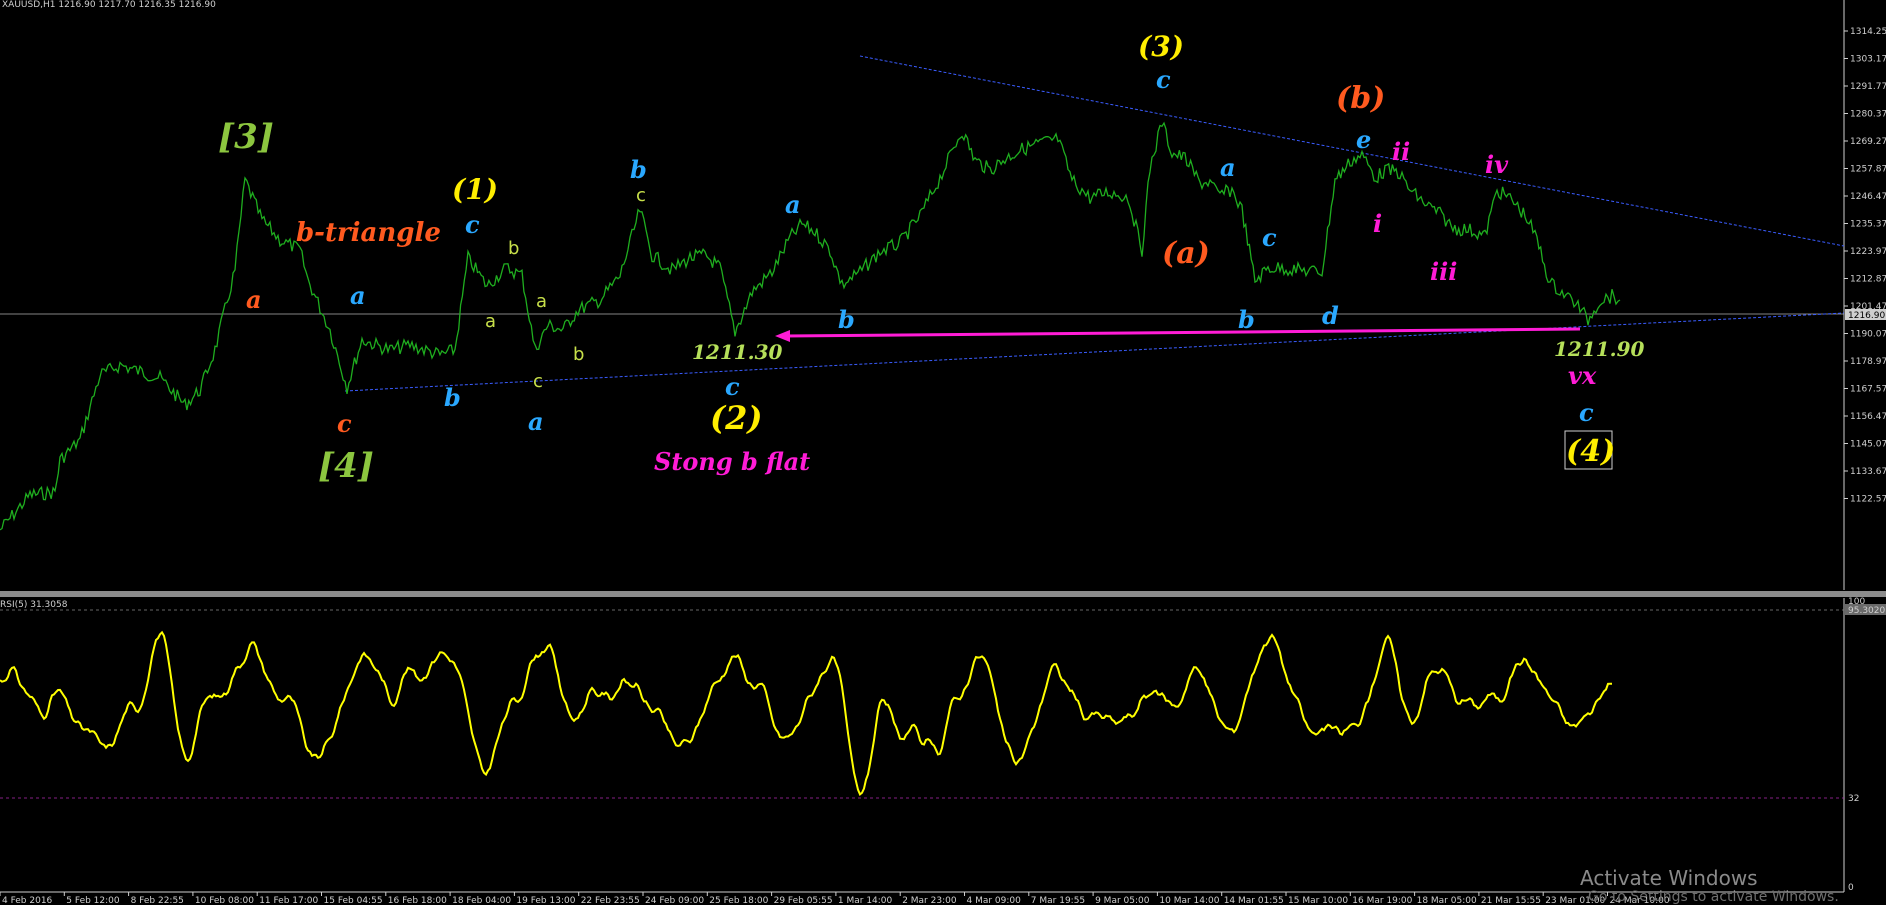 The image size is (1886, 905). I want to click on price-tick-label: 1156.47, so click(1868, 417).